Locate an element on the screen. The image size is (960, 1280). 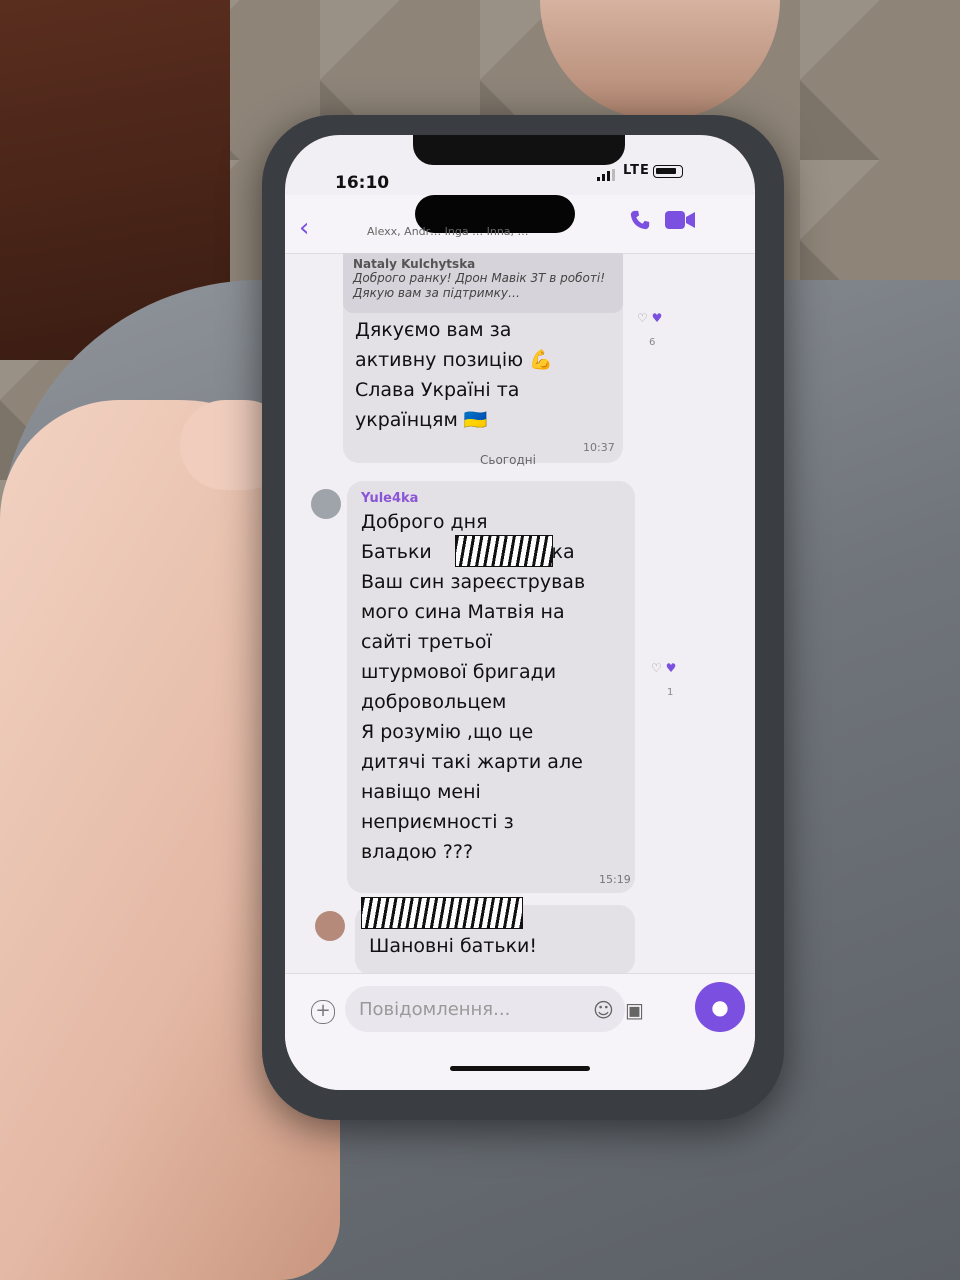
mic-button: ● is located at coordinates (720, 1007).